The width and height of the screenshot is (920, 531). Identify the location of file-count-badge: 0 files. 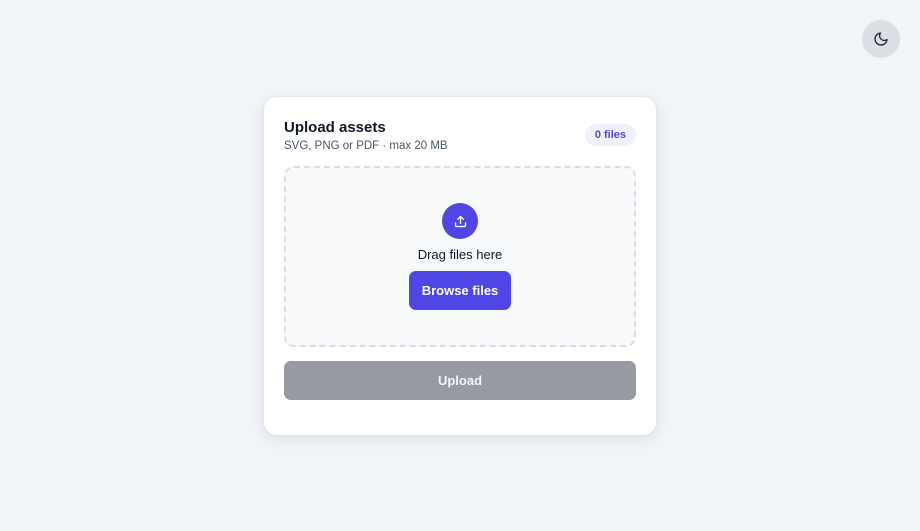
(610, 135).